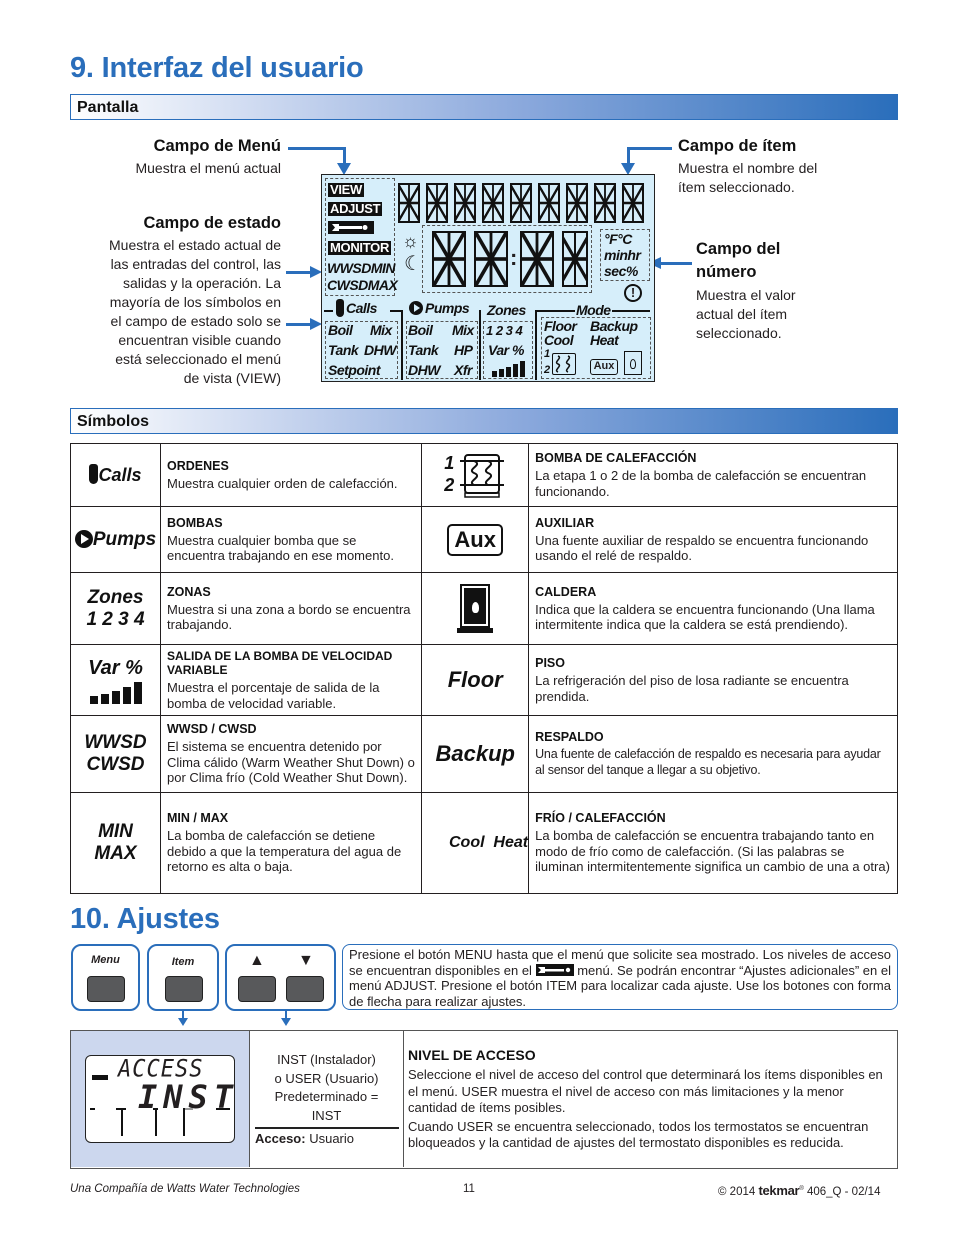 The image size is (954, 1235). What do you see at coordinates (195, 522) in the screenshot?
I see `symbol-title: BOMBAS` at bounding box center [195, 522].